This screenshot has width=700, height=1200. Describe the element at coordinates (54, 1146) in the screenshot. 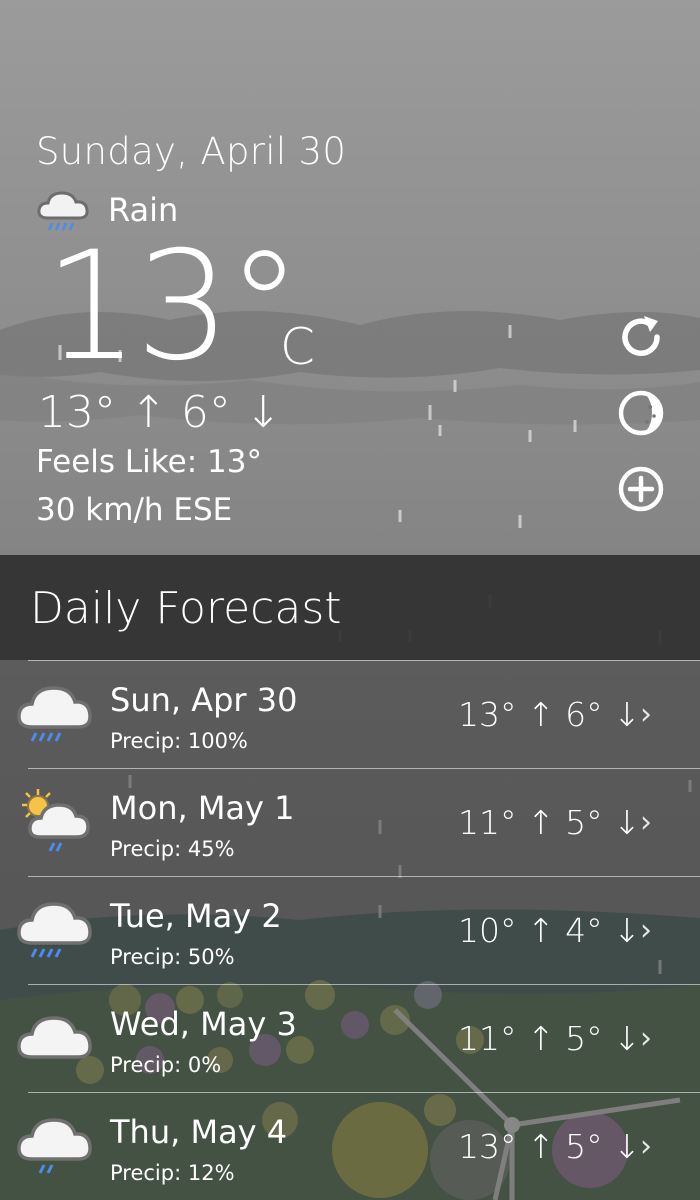

I see `light-rain-icon` at that location.